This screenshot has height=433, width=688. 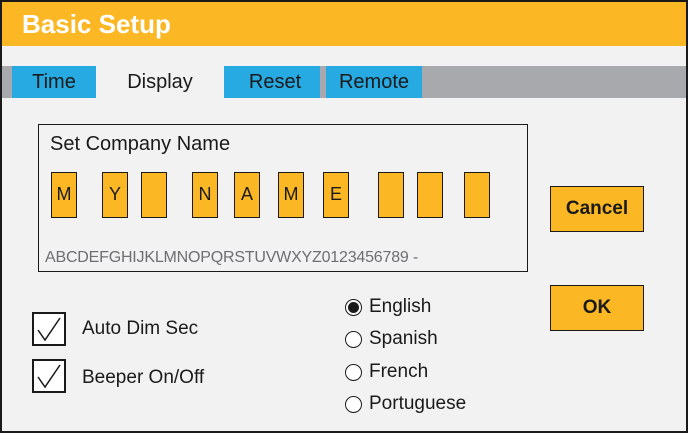 What do you see at coordinates (399, 371) in the screenshot?
I see `radio-french-label: French` at bounding box center [399, 371].